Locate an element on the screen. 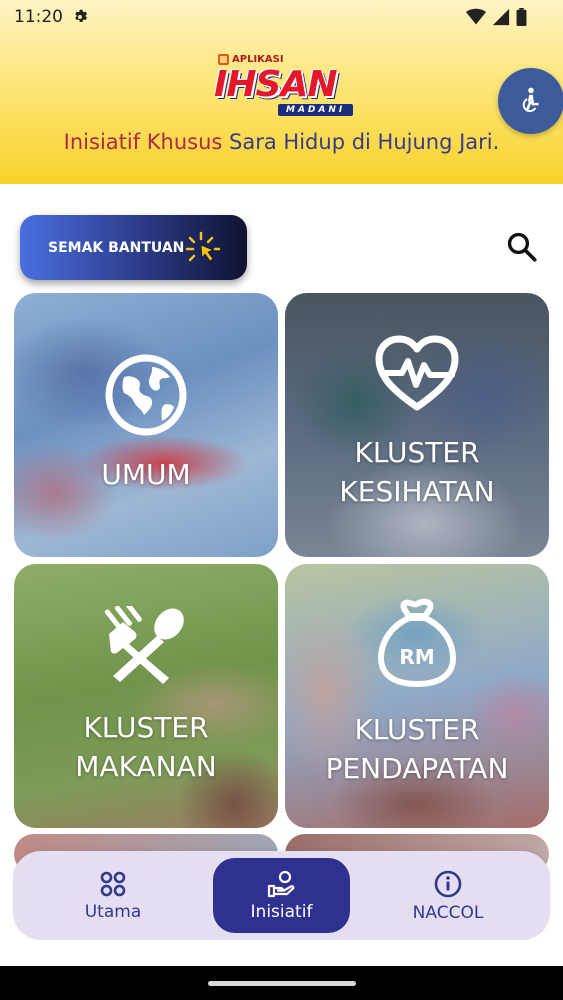 This screenshot has height=1000, width=563. tagline-rest: Sara Hidup di Hujung Jari. is located at coordinates (361, 142).